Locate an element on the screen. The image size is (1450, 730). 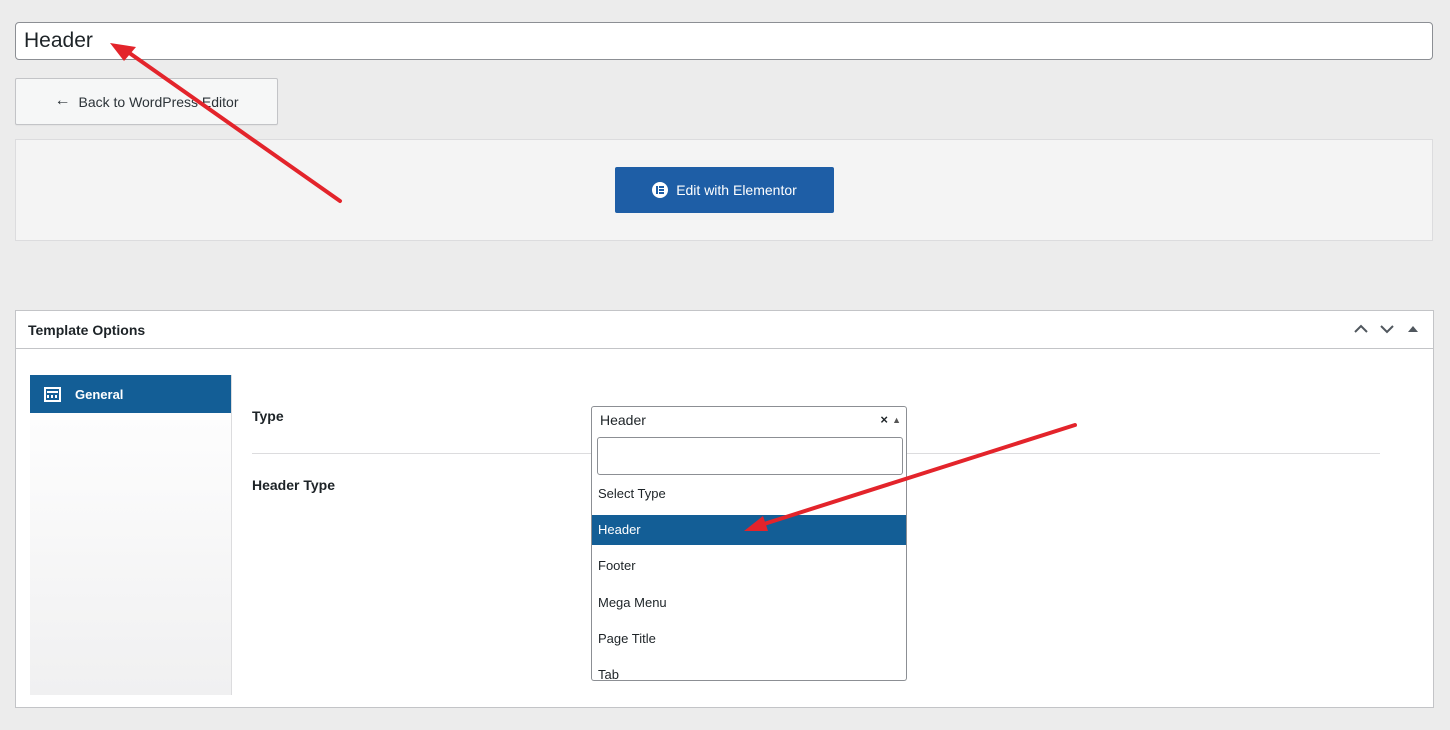
dropdown-option-header: Header is located at coordinates (749, 530).